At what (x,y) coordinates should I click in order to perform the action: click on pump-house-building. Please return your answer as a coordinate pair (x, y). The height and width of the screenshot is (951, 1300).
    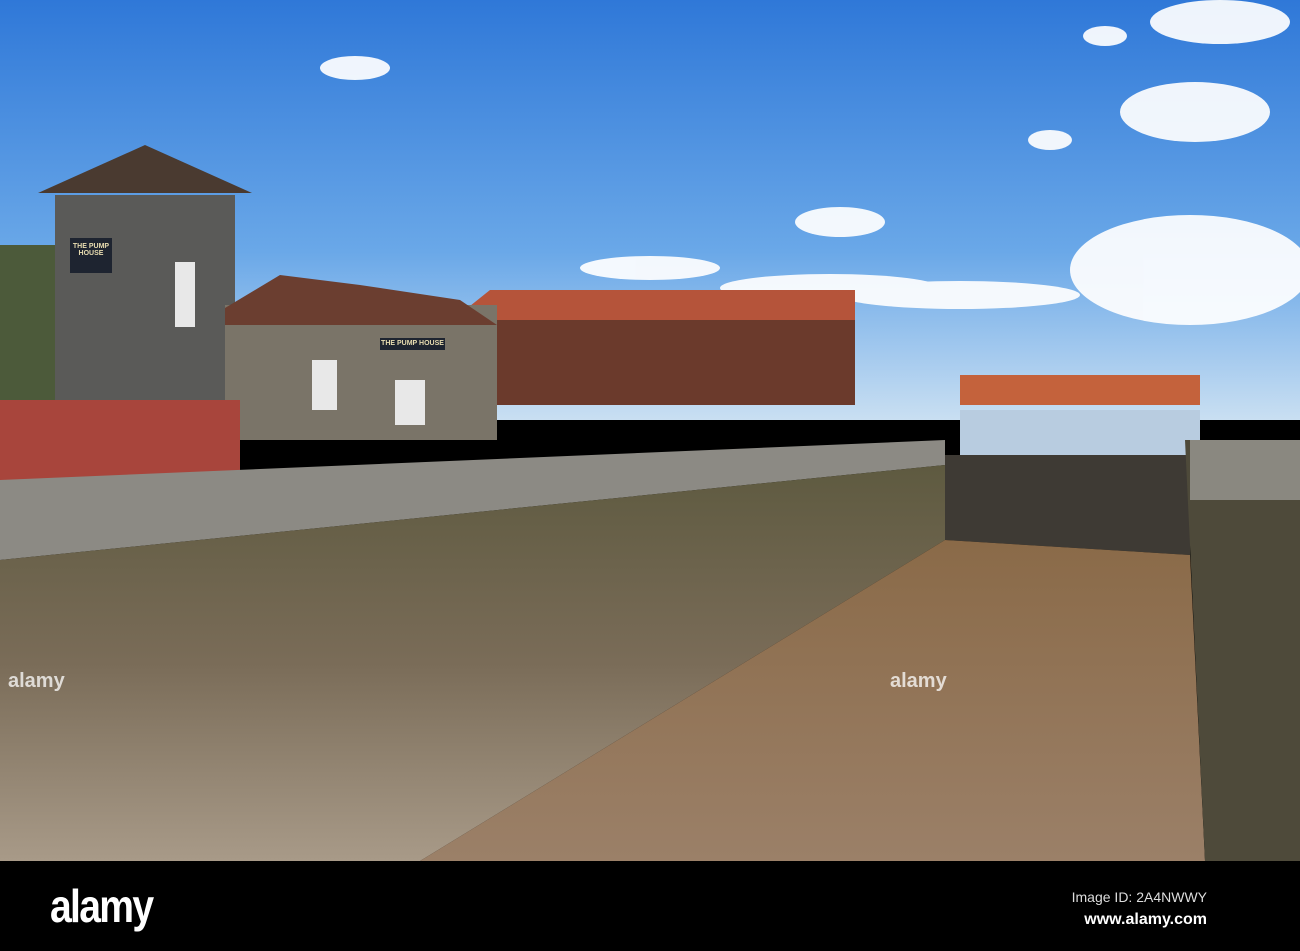
    Looking at the image, I should click on (361, 357).